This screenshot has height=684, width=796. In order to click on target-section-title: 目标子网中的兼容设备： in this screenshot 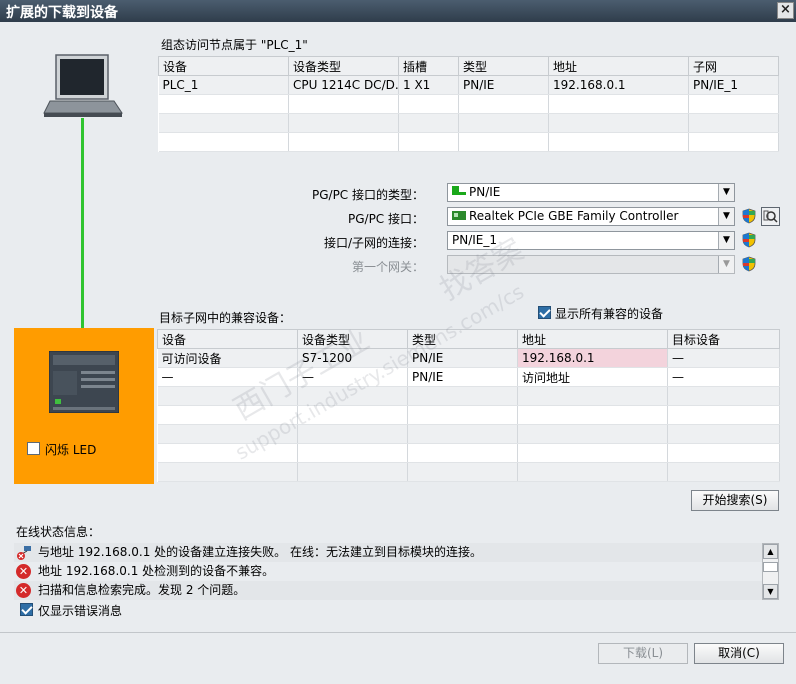, I will do `click(225, 318)`.